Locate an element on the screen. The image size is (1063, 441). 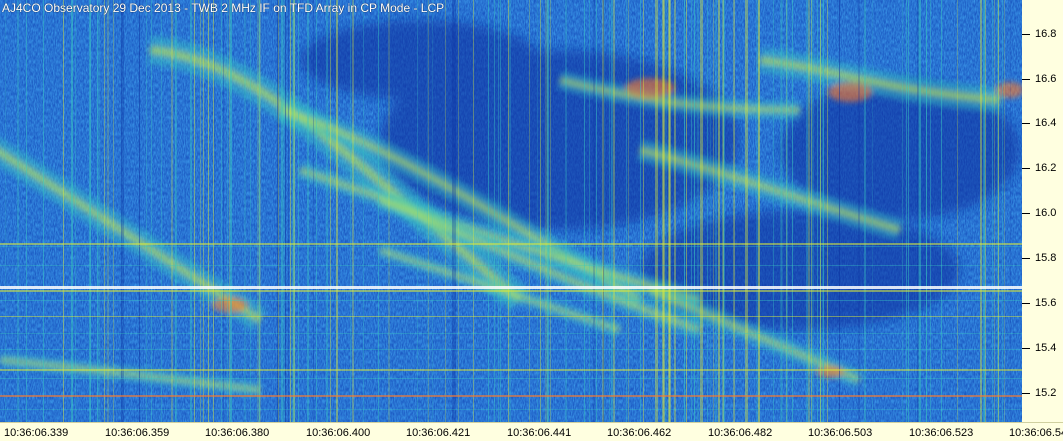
frequency-tick-label: 15.2 is located at coordinates (1046, 393).